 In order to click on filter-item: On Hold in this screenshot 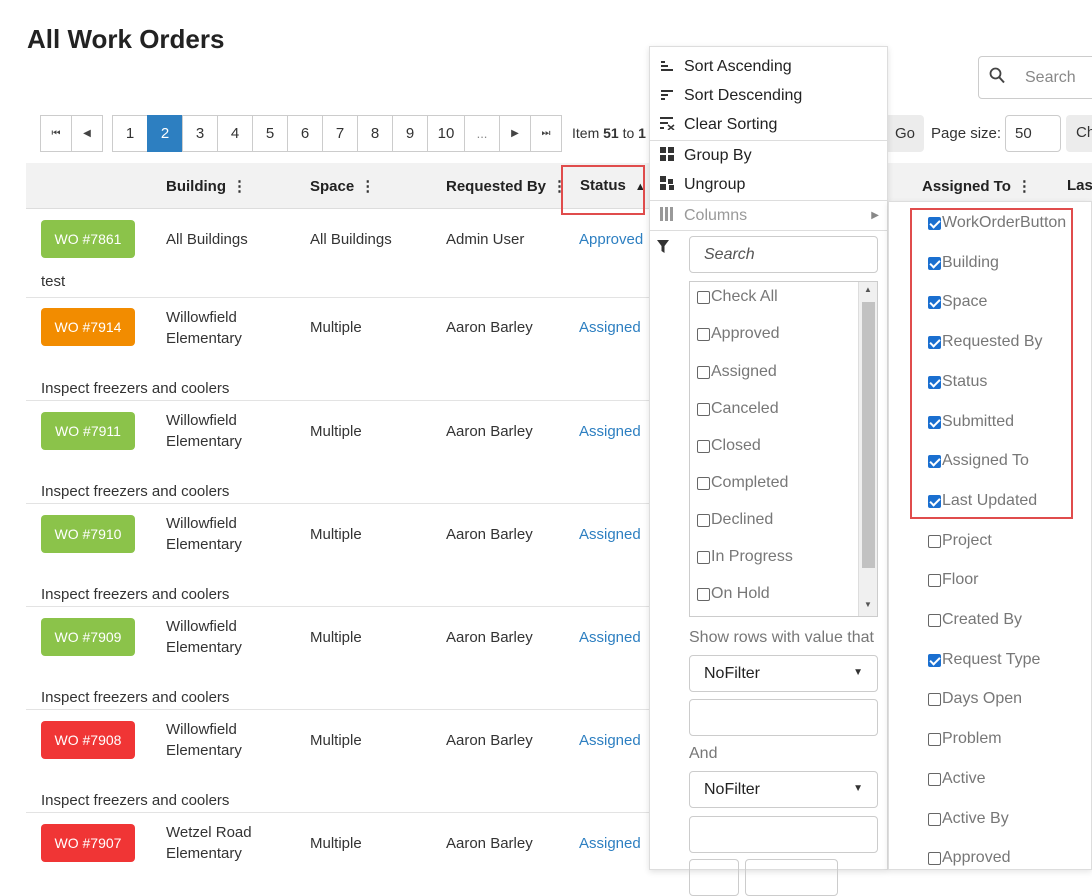, I will do `click(733, 594)`.